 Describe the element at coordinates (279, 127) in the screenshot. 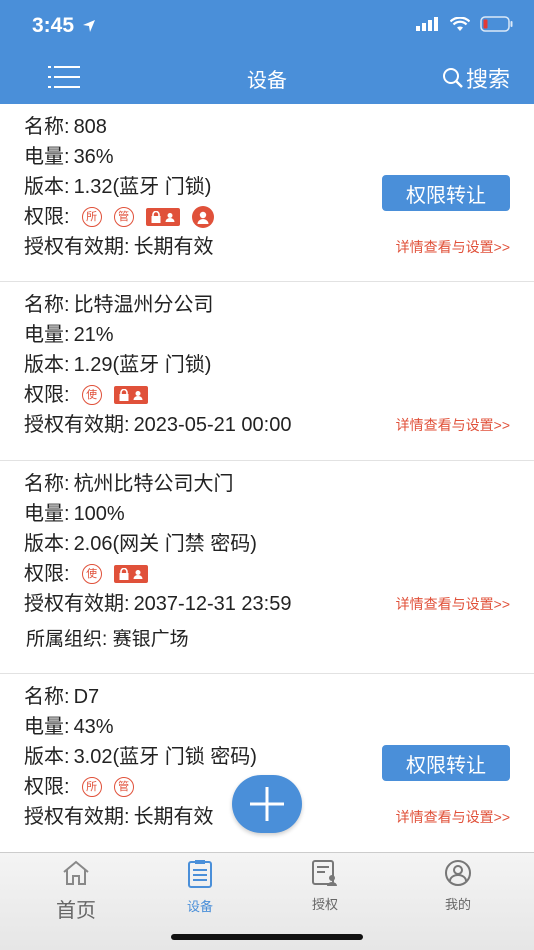

I see `device-name-row: 名称: 808` at that location.